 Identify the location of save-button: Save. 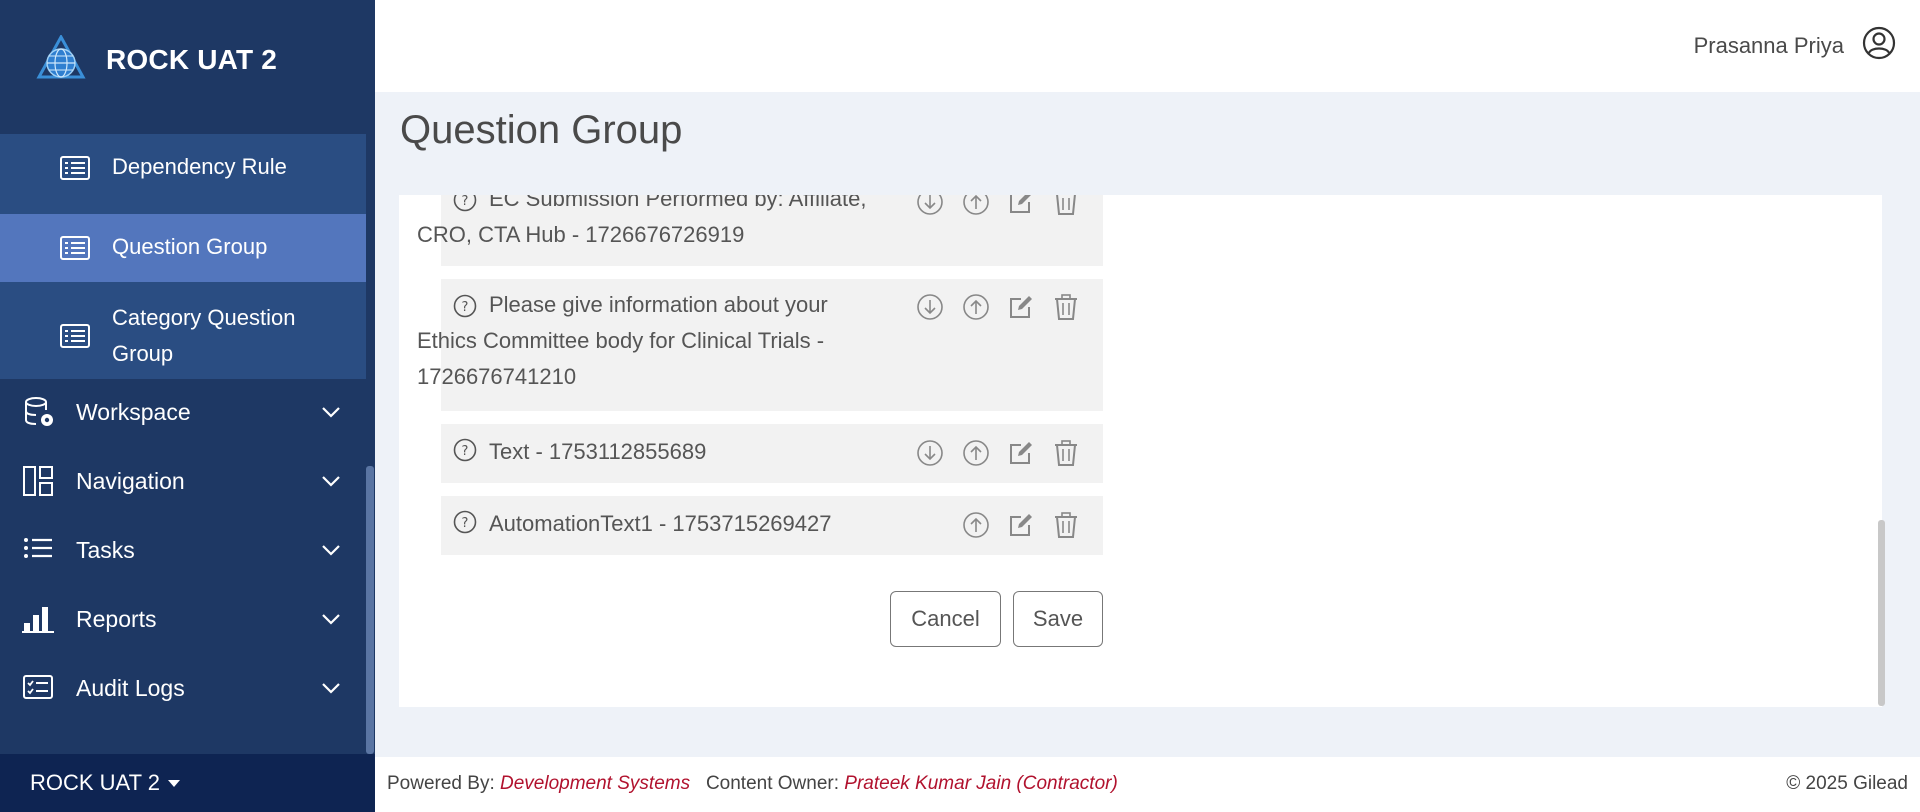
(1058, 619).